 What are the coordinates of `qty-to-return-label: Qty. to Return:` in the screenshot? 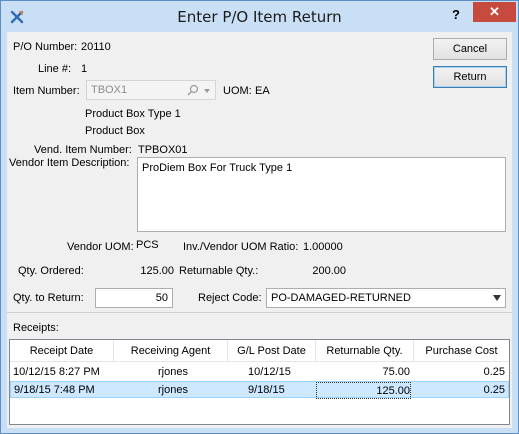 It's located at (48, 298).